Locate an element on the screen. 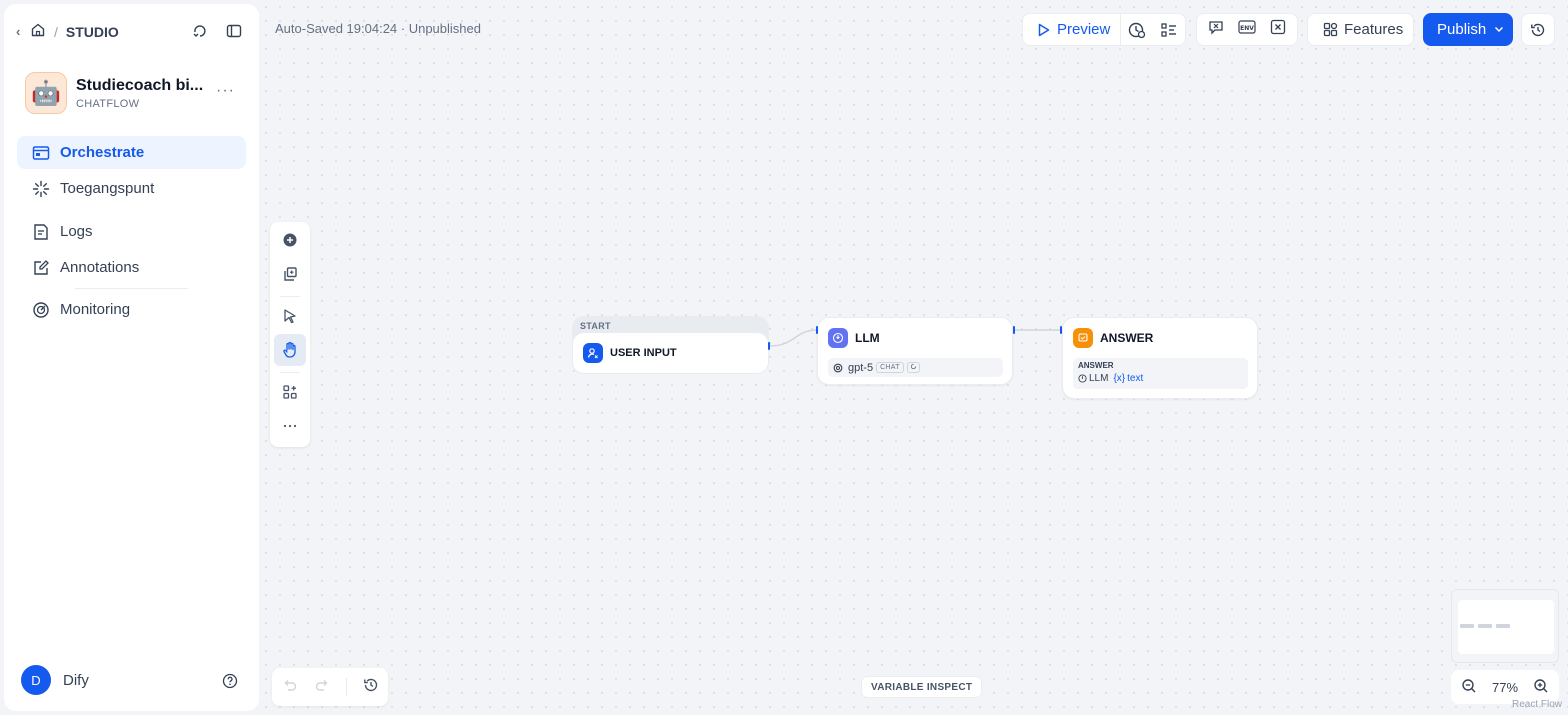 The height and width of the screenshot is (715, 1568). model-settings-icon is located at coordinates (913, 367).